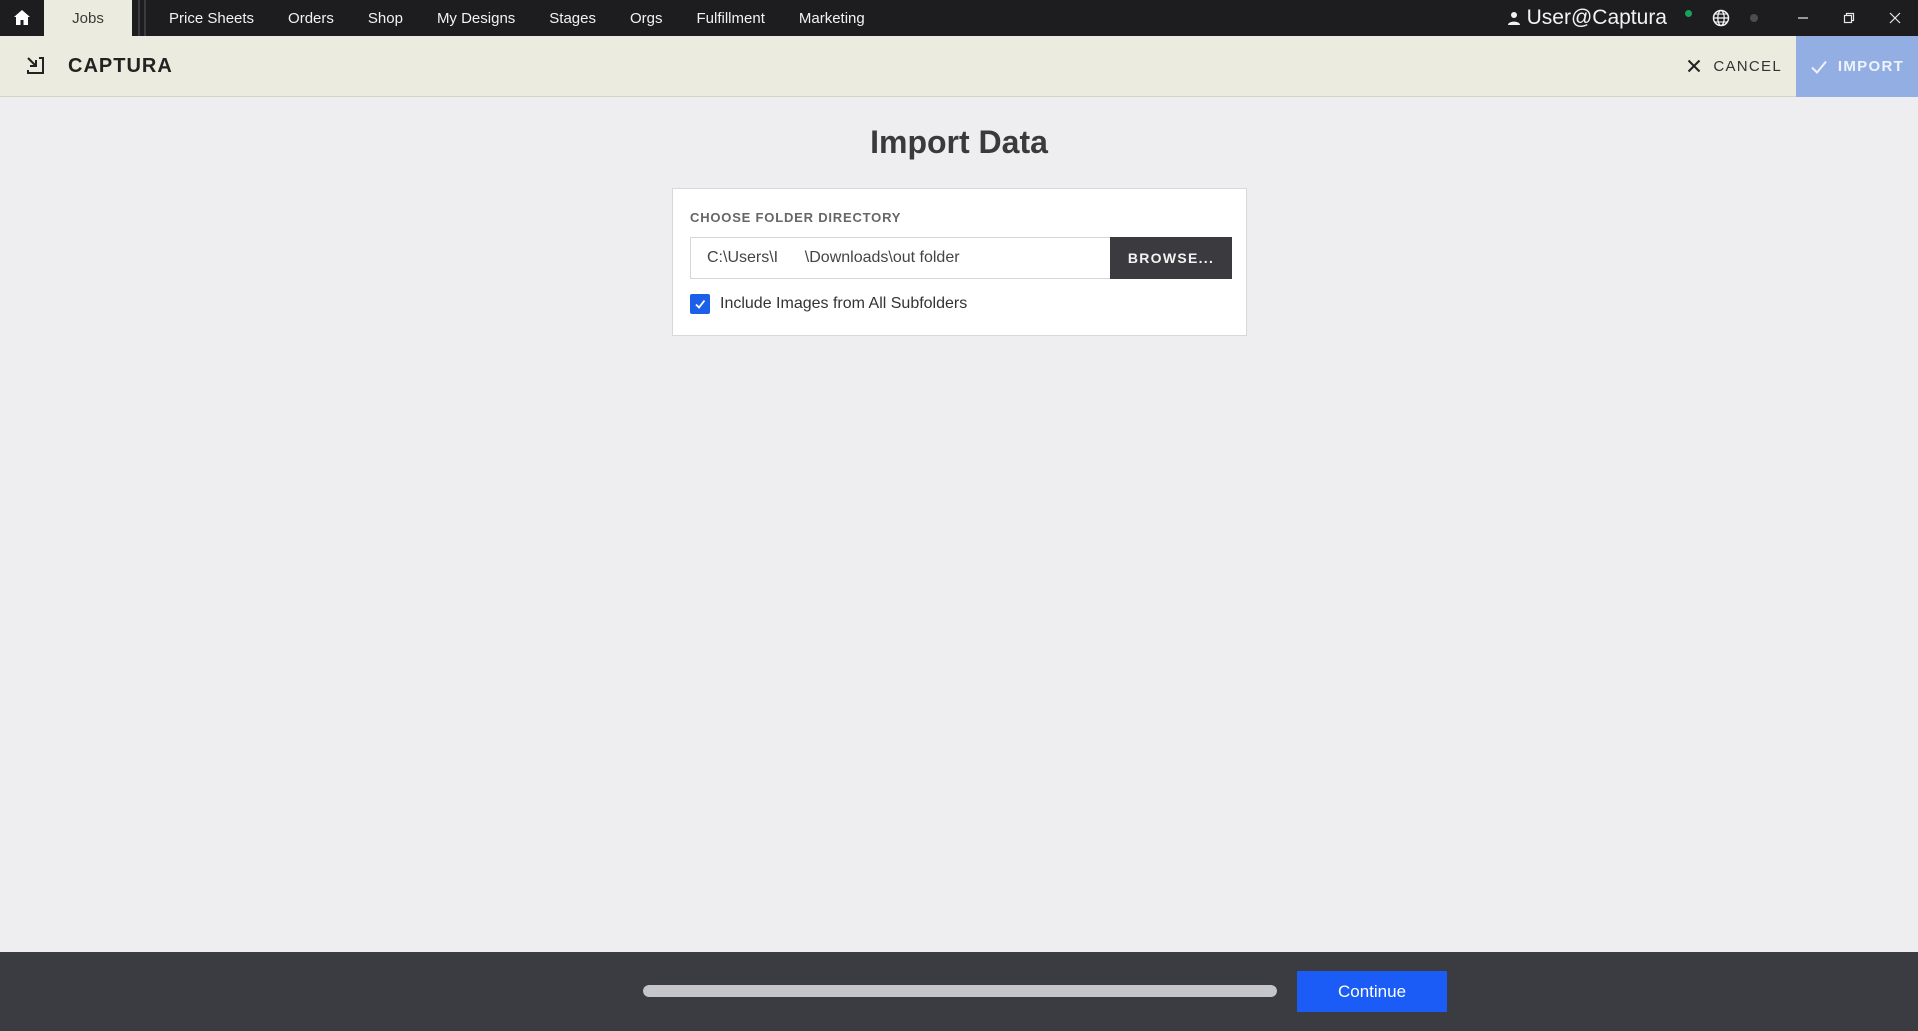 This screenshot has height=1031, width=1918. Describe the element at coordinates (1721, 18) in the screenshot. I see `globe-icon` at that location.